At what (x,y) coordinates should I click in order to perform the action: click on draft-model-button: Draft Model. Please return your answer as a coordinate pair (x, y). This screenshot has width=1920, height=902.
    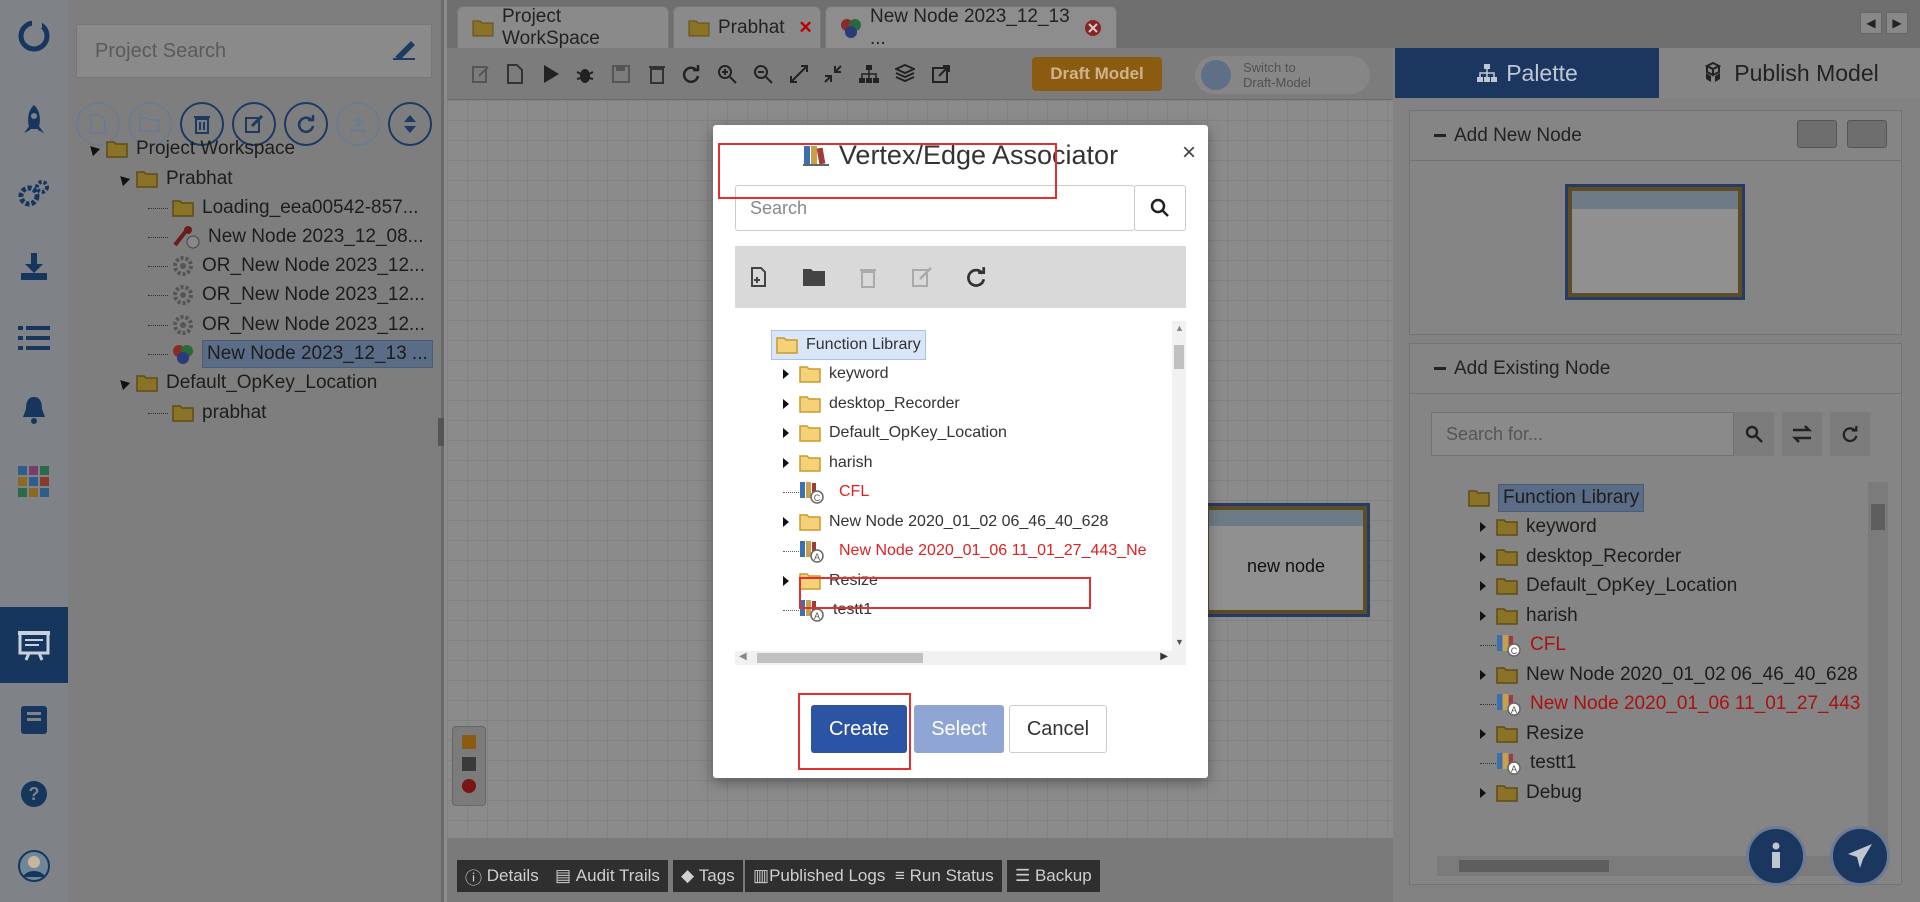
    Looking at the image, I should click on (1097, 74).